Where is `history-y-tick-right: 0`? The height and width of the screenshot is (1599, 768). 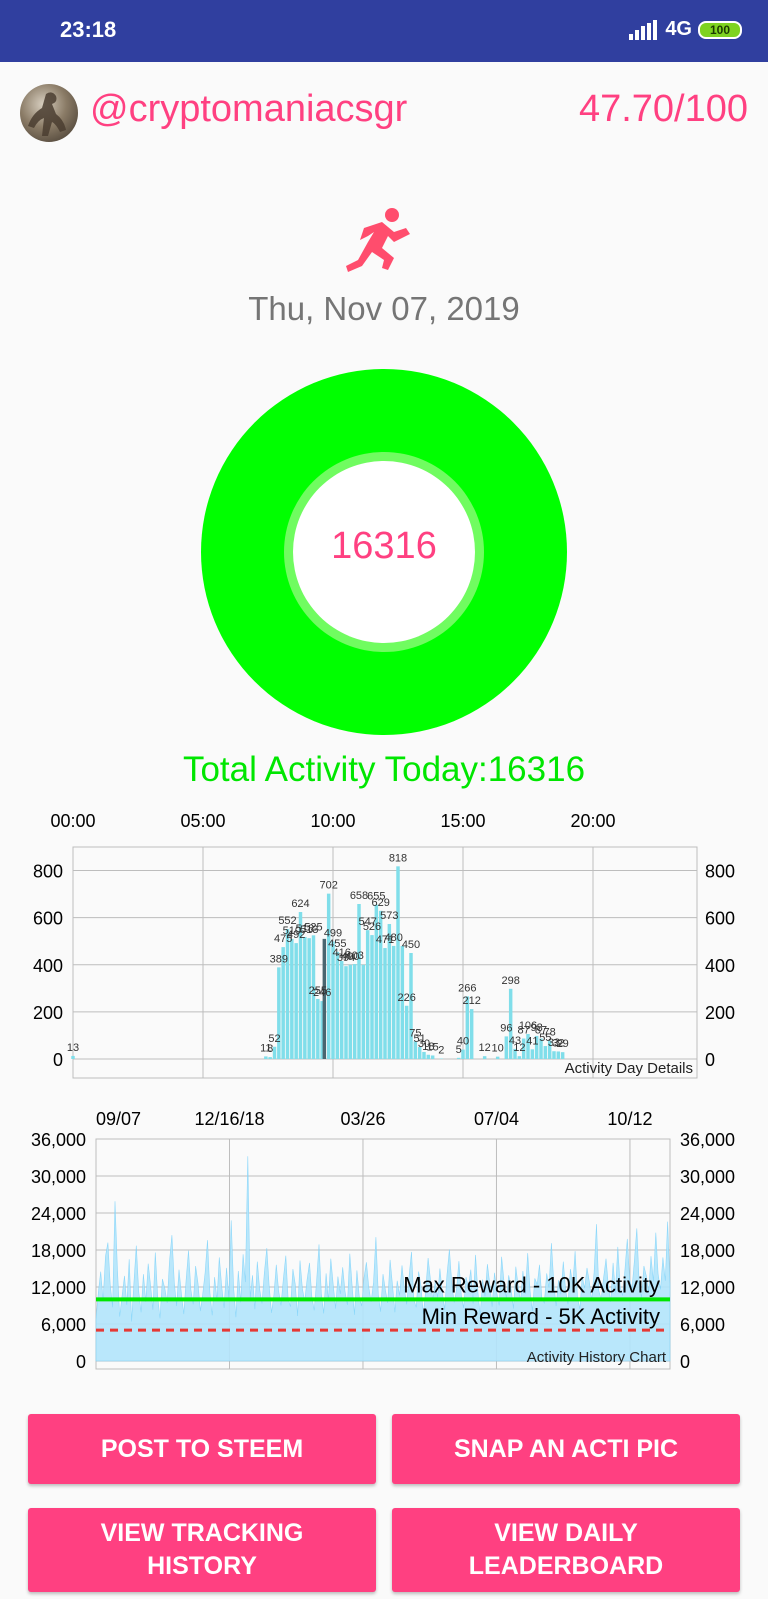 history-y-tick-right: 0 is located at coordinates (685, 1362).